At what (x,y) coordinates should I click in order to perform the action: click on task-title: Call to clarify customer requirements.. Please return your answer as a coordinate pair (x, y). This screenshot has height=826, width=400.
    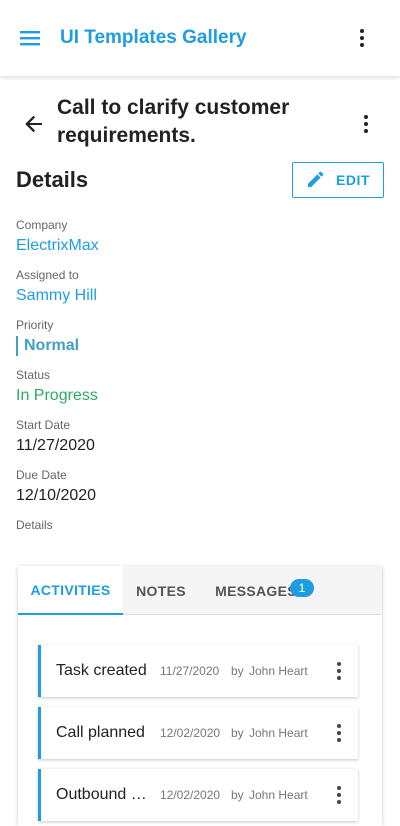
    Looking at the image, I should click on (173, 121).